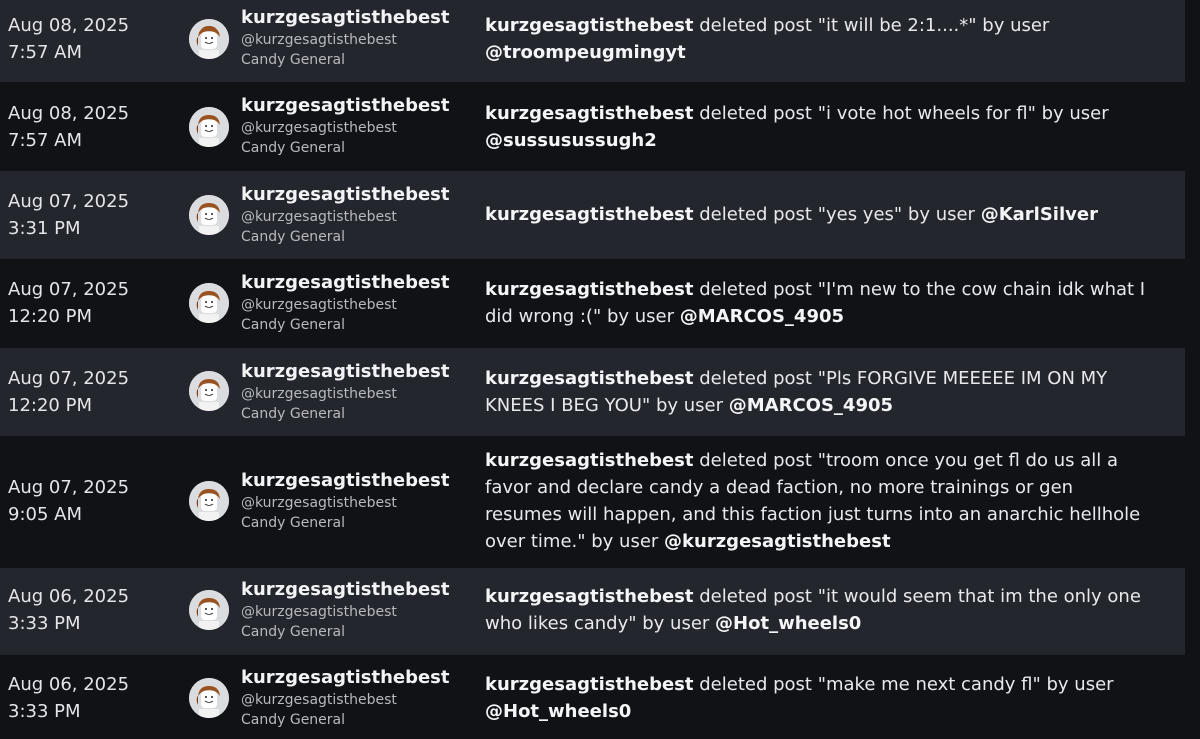 The height and width of the screenshot is (739, 1200). I want to click on entry-datetime: Aug 07, 2025 9:05 AM, so click(68, 501).